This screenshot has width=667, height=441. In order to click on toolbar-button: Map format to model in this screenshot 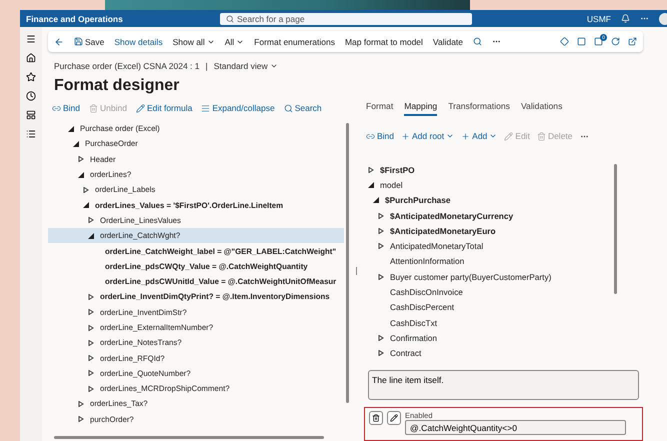, I will do `click(383, 41)`.